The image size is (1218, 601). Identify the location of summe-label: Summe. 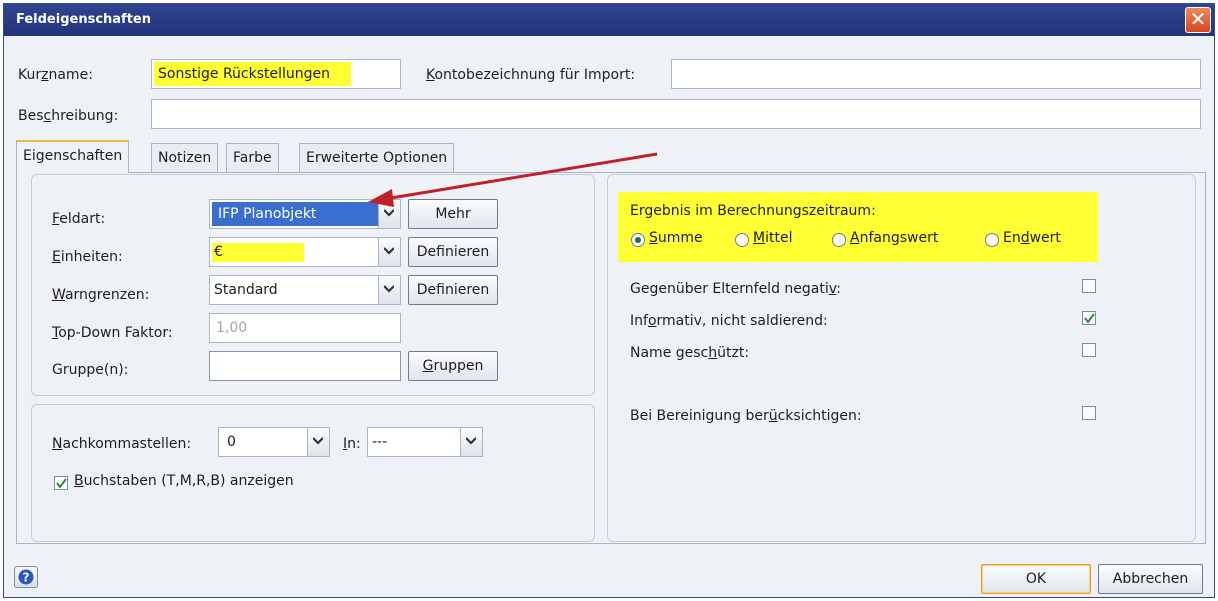
(676, 238).